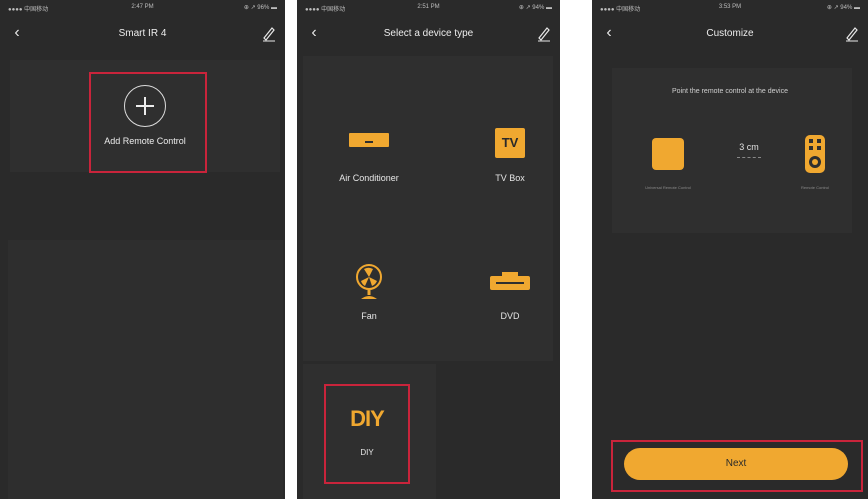  Describe the element at coordinates (749, 157) in the screenshot. I see `distance-line` at that location.